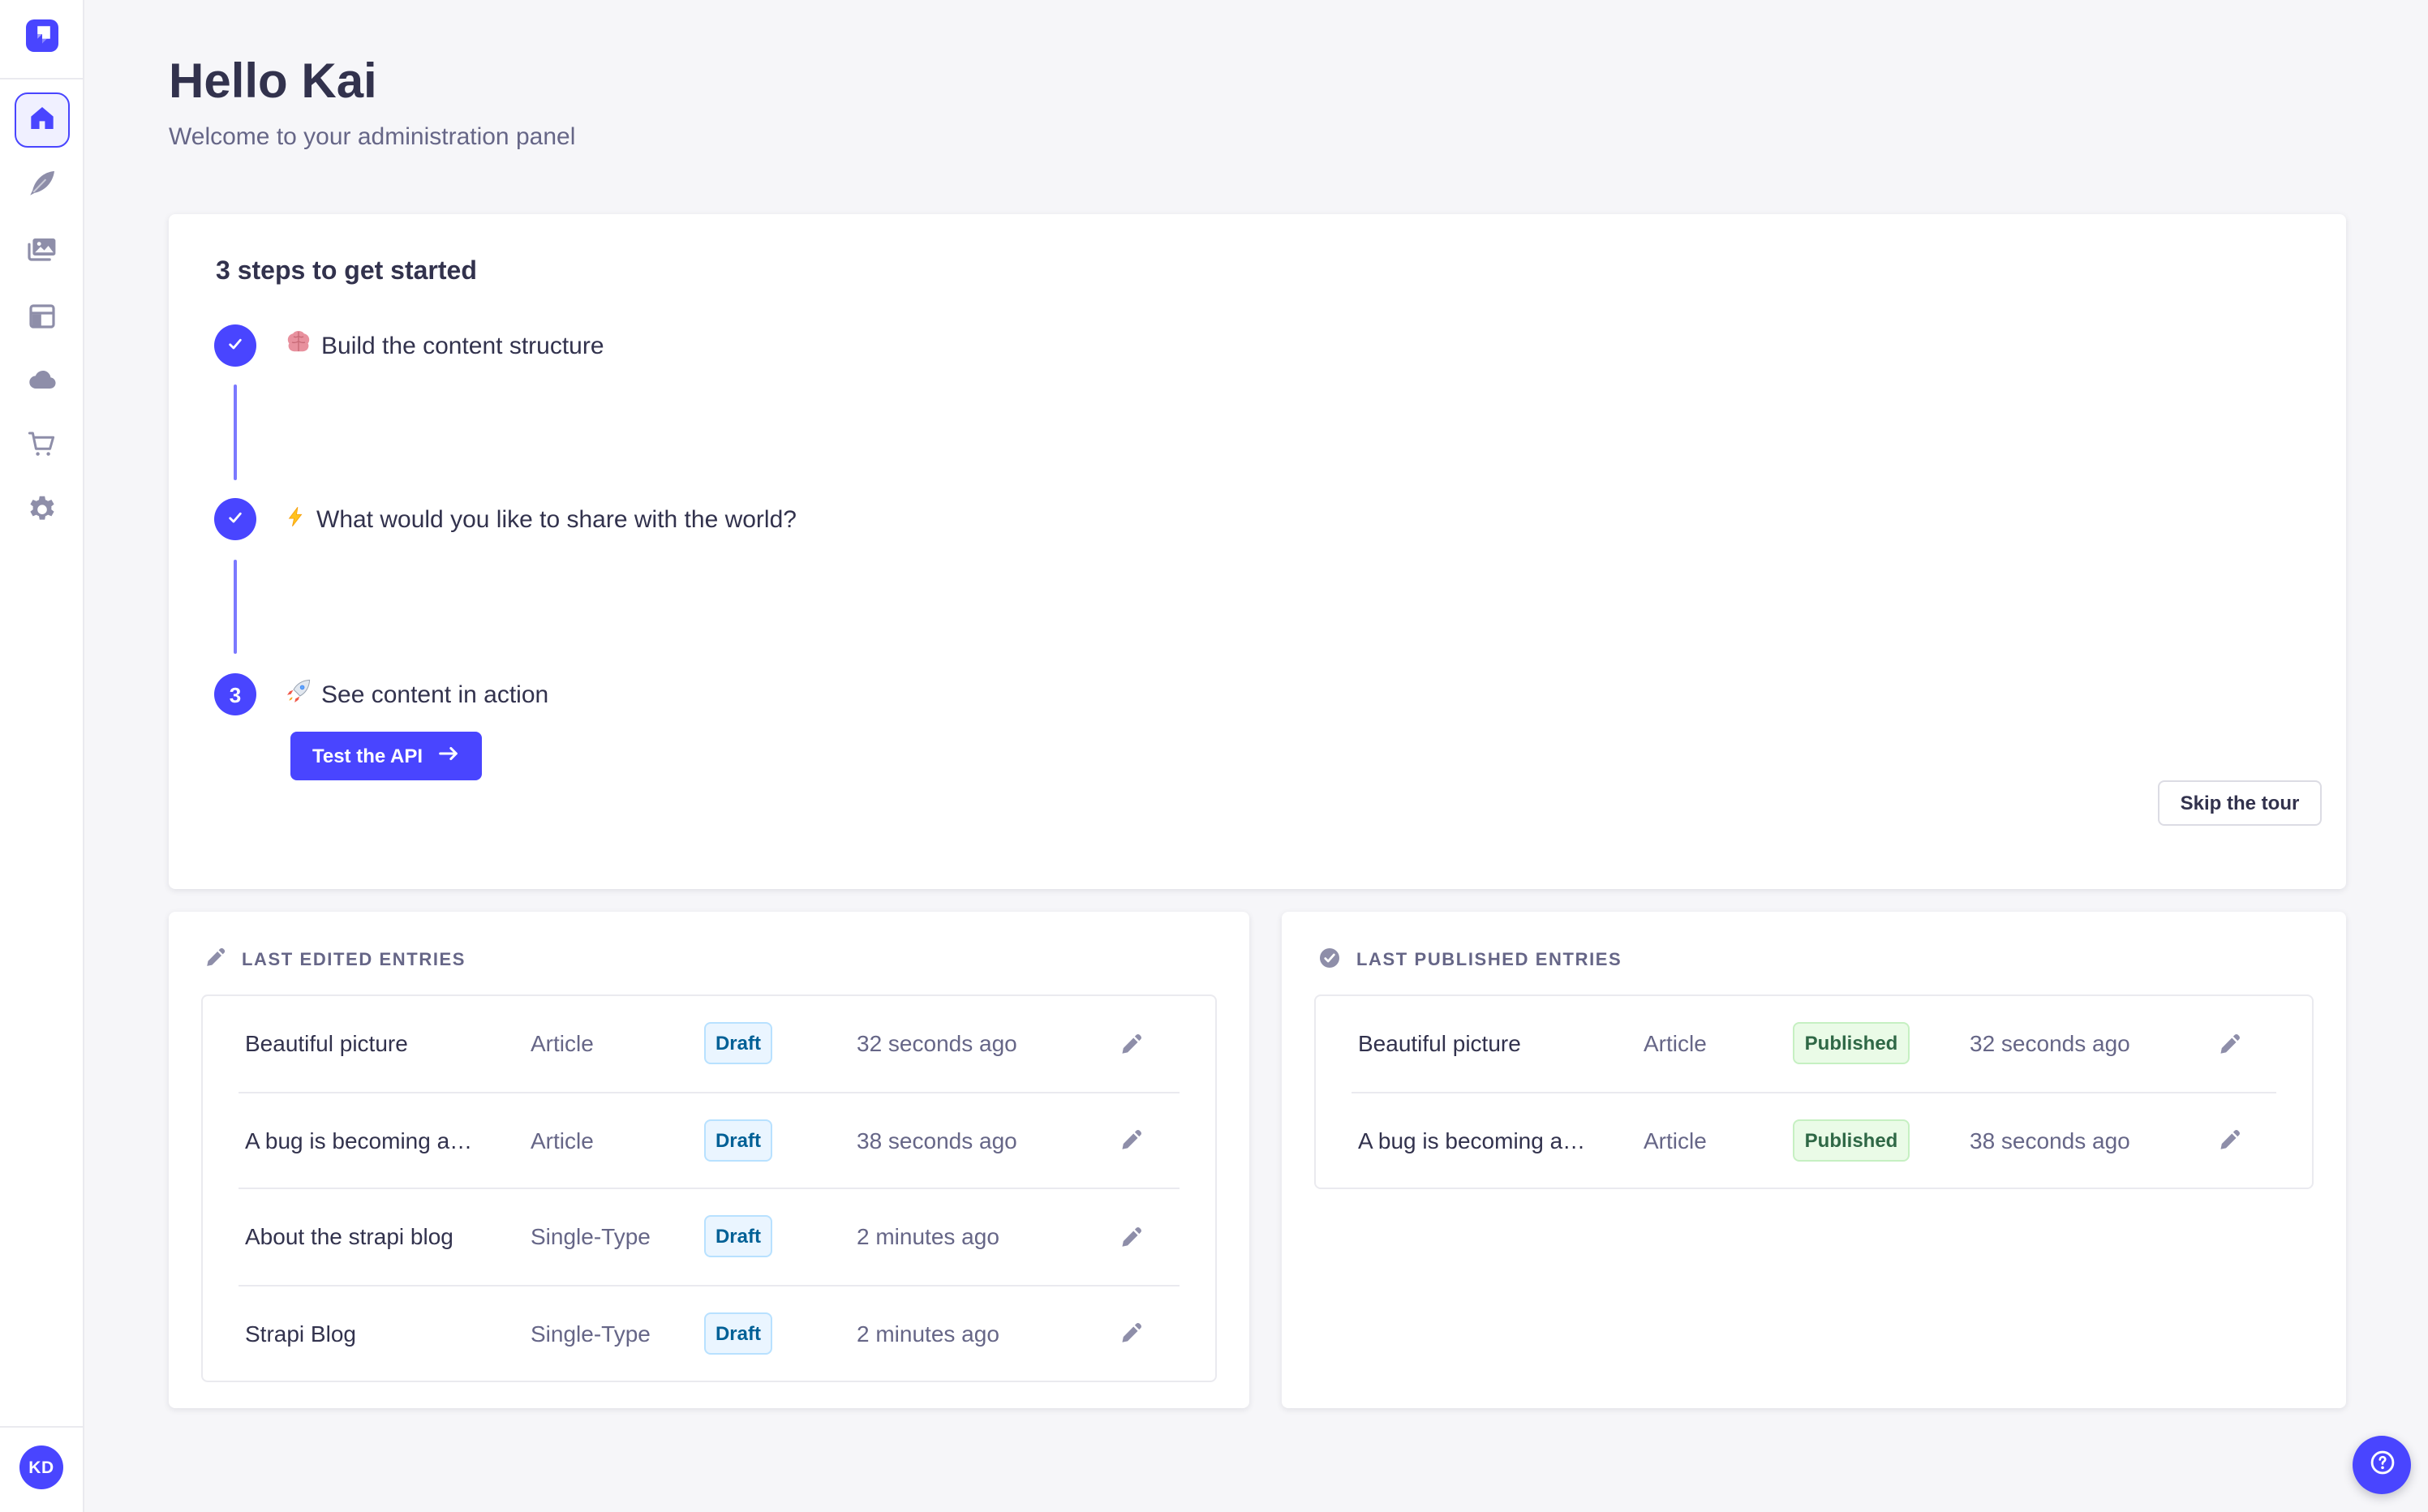 The width and height of the screenshot is (2428, 1512). I want to click on layout-icon, so click(42, 318).